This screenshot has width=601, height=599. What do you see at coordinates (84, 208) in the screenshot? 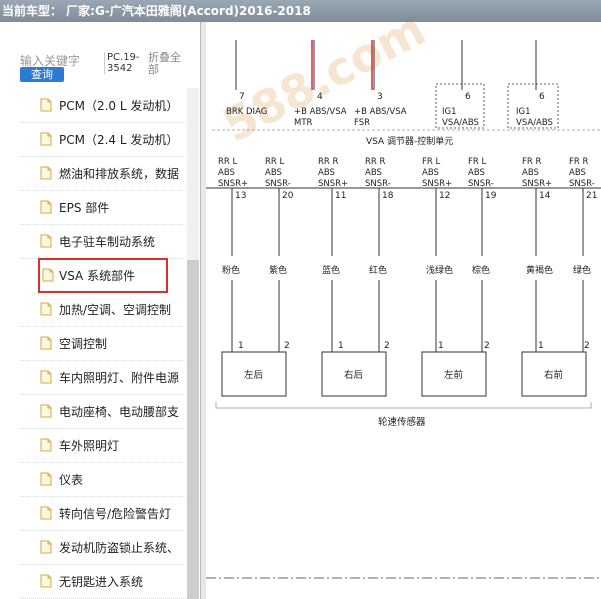
I see `tree-item-label: EPS 部件` at bounding box center [84, 208].